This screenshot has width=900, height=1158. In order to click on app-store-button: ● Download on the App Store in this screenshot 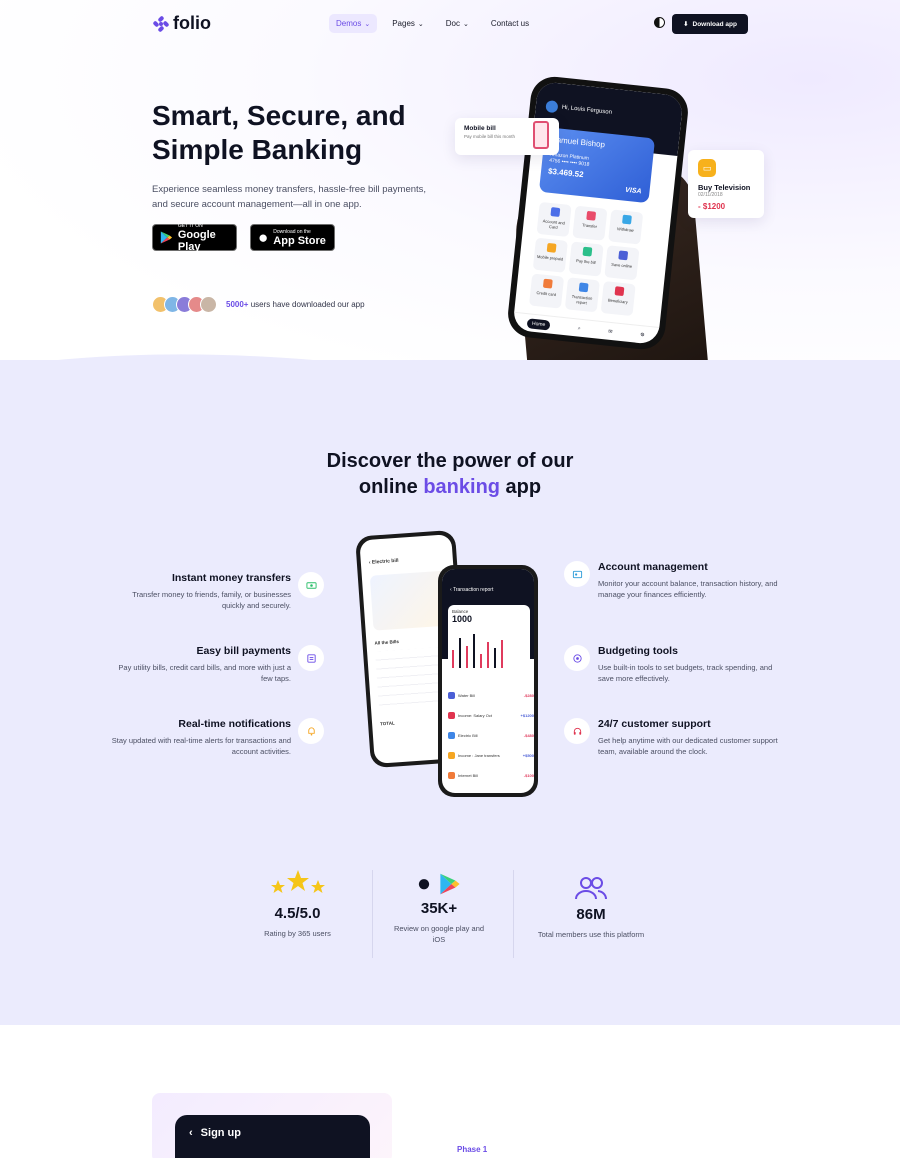, I will do `click(292, 237)`.